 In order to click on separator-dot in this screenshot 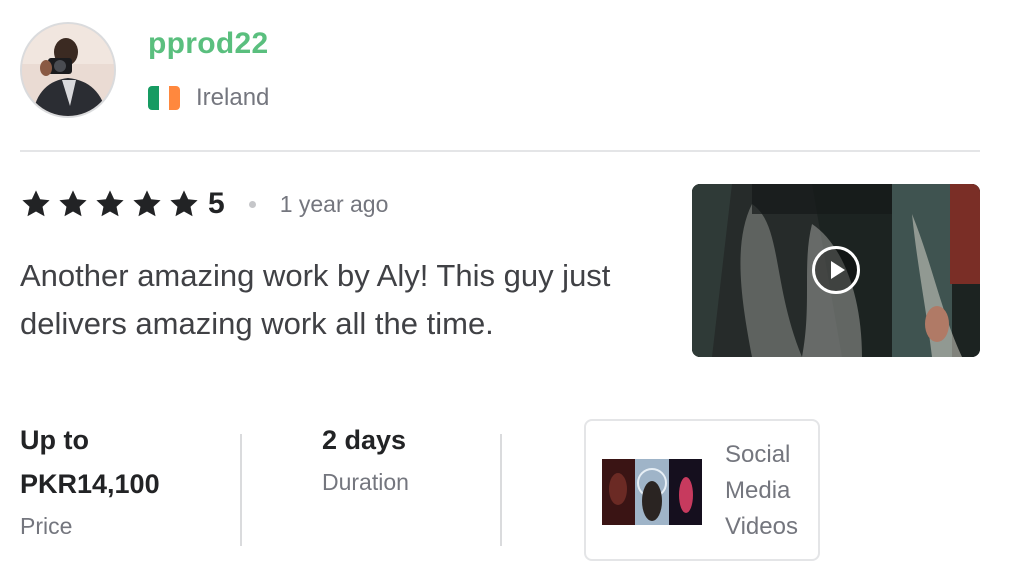, I will do `click(252, 204)`.